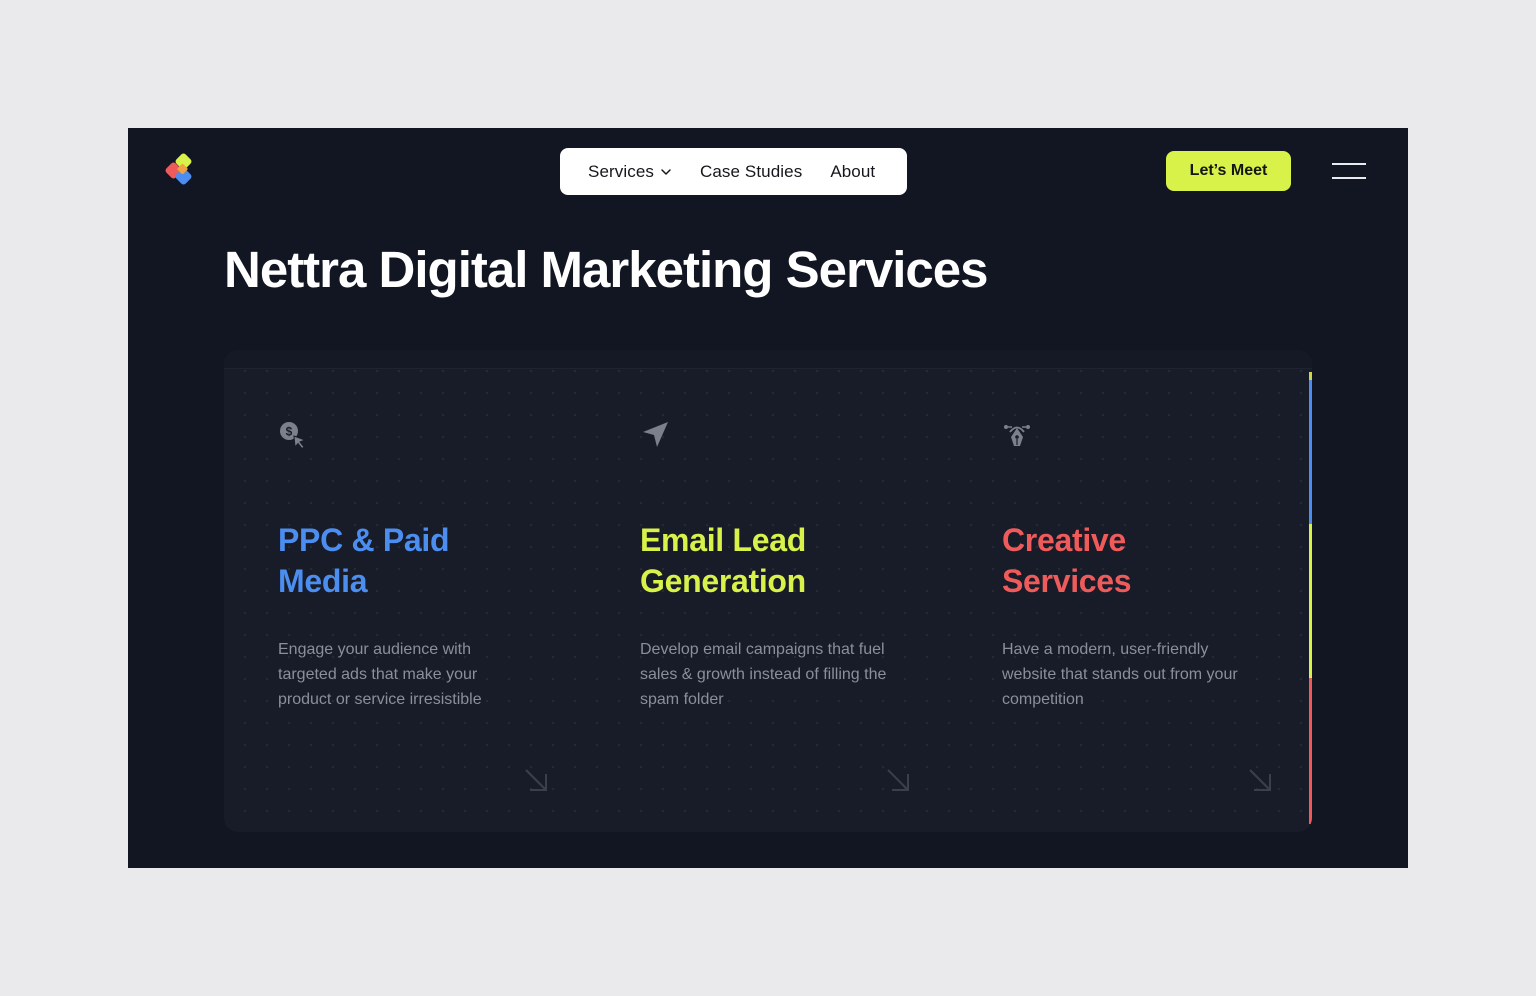  Describe the element at coordinates (723, 560) in the screenshot. I see `service-title: Email Lead Generation` at that location.